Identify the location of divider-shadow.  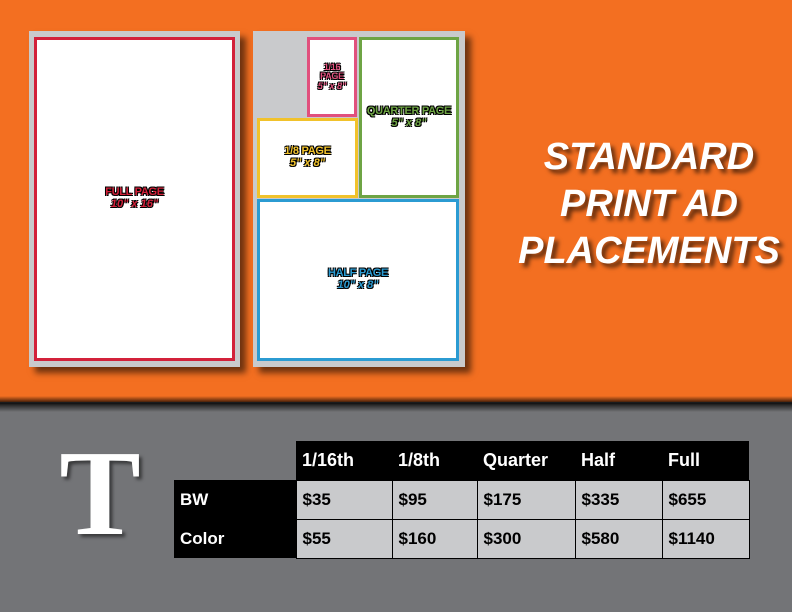
(396, 404).